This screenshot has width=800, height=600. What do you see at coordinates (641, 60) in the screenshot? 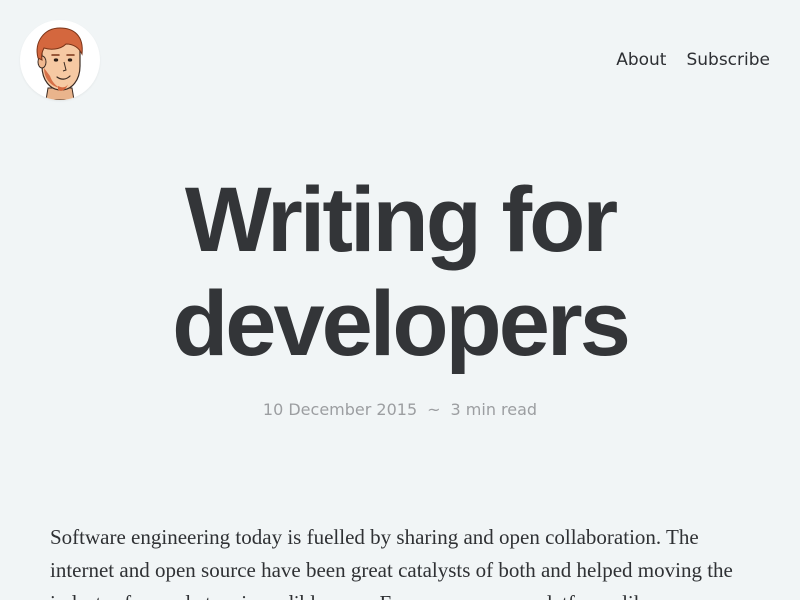
I see `nav-link-about: About` at bounding box center [641, 60].